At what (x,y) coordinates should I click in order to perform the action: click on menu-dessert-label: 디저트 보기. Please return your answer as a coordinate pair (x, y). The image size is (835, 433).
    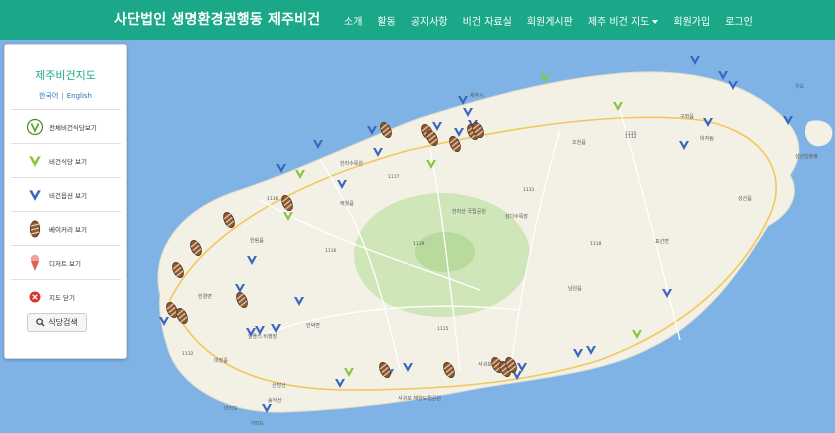
    Looking at the image, I should click on (65, 264).